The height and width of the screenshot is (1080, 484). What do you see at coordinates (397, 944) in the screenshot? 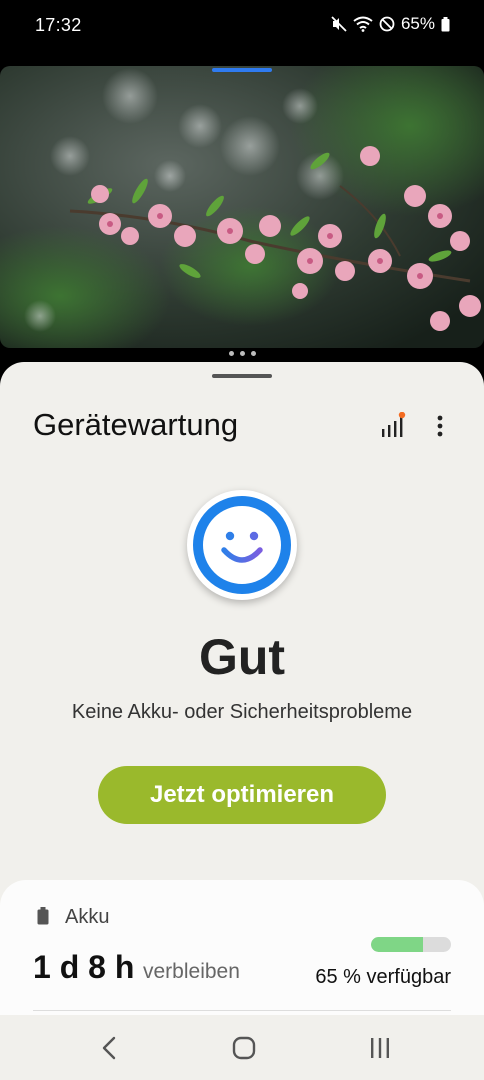
I see `battery-level-fill` at bounding box center [397, 944].